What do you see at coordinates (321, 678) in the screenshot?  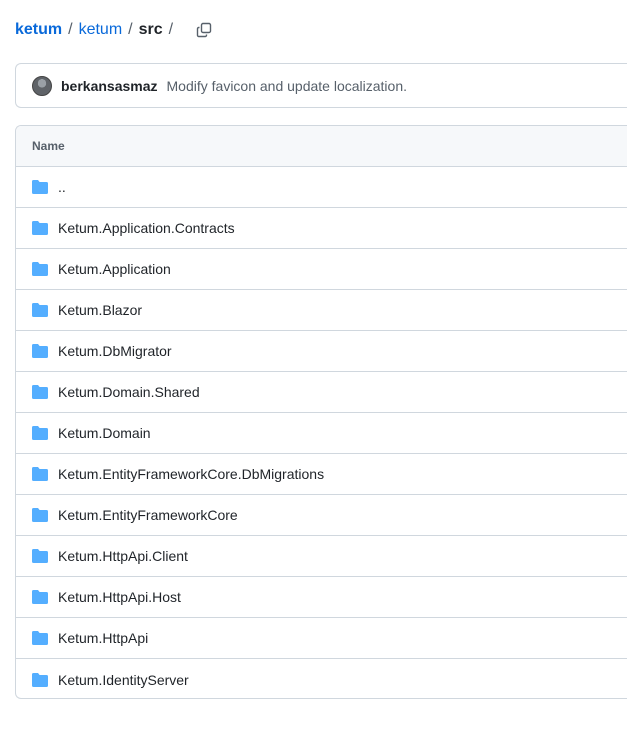 I see `file-row: Ketum.IdentityServer` at bounding box center [321, 678].